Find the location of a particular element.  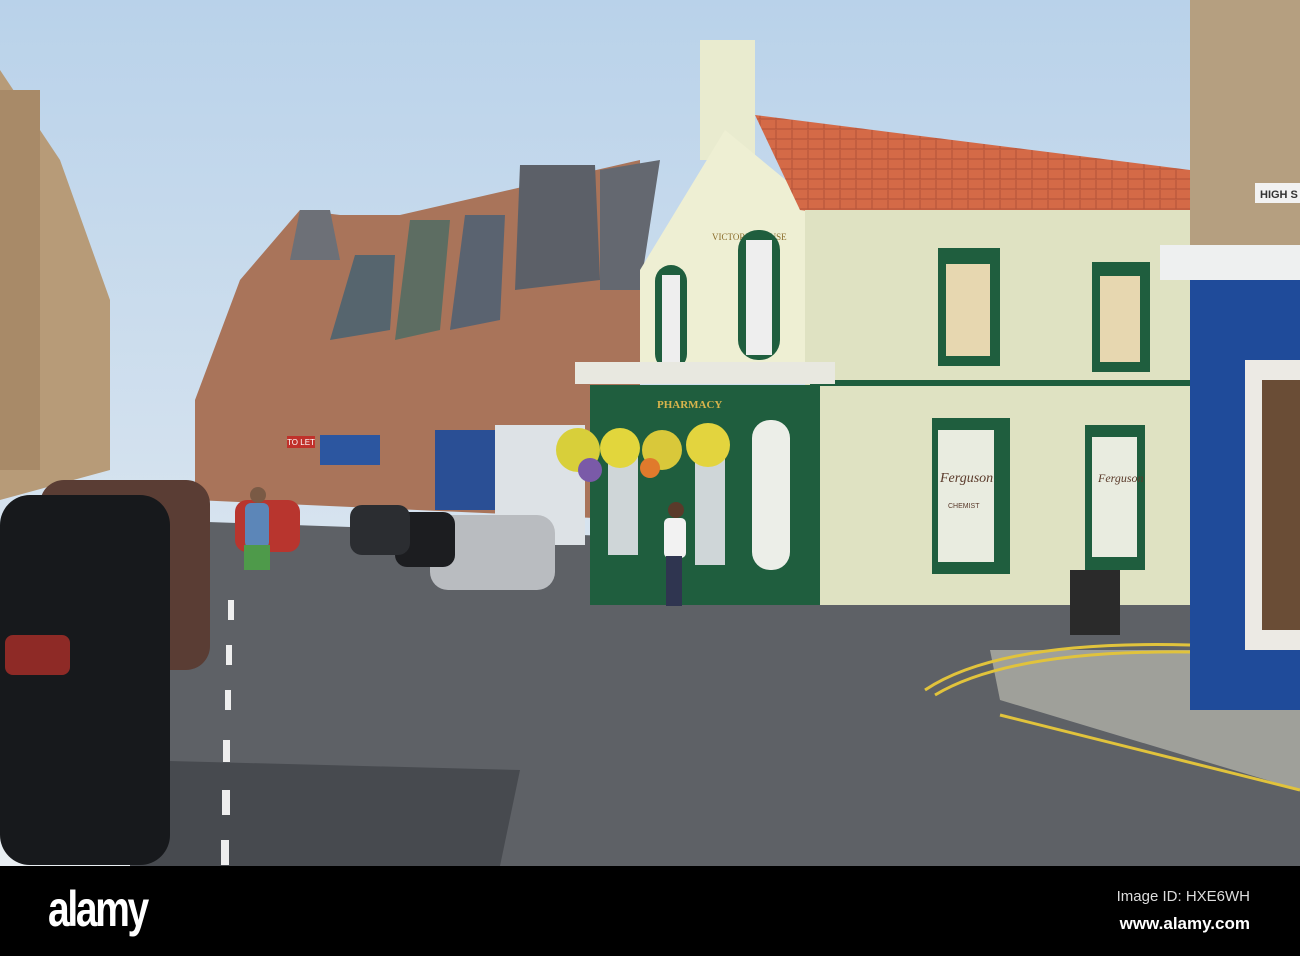

image-id: Image ID: HXE6WH is located at coordinates (1183, 896).